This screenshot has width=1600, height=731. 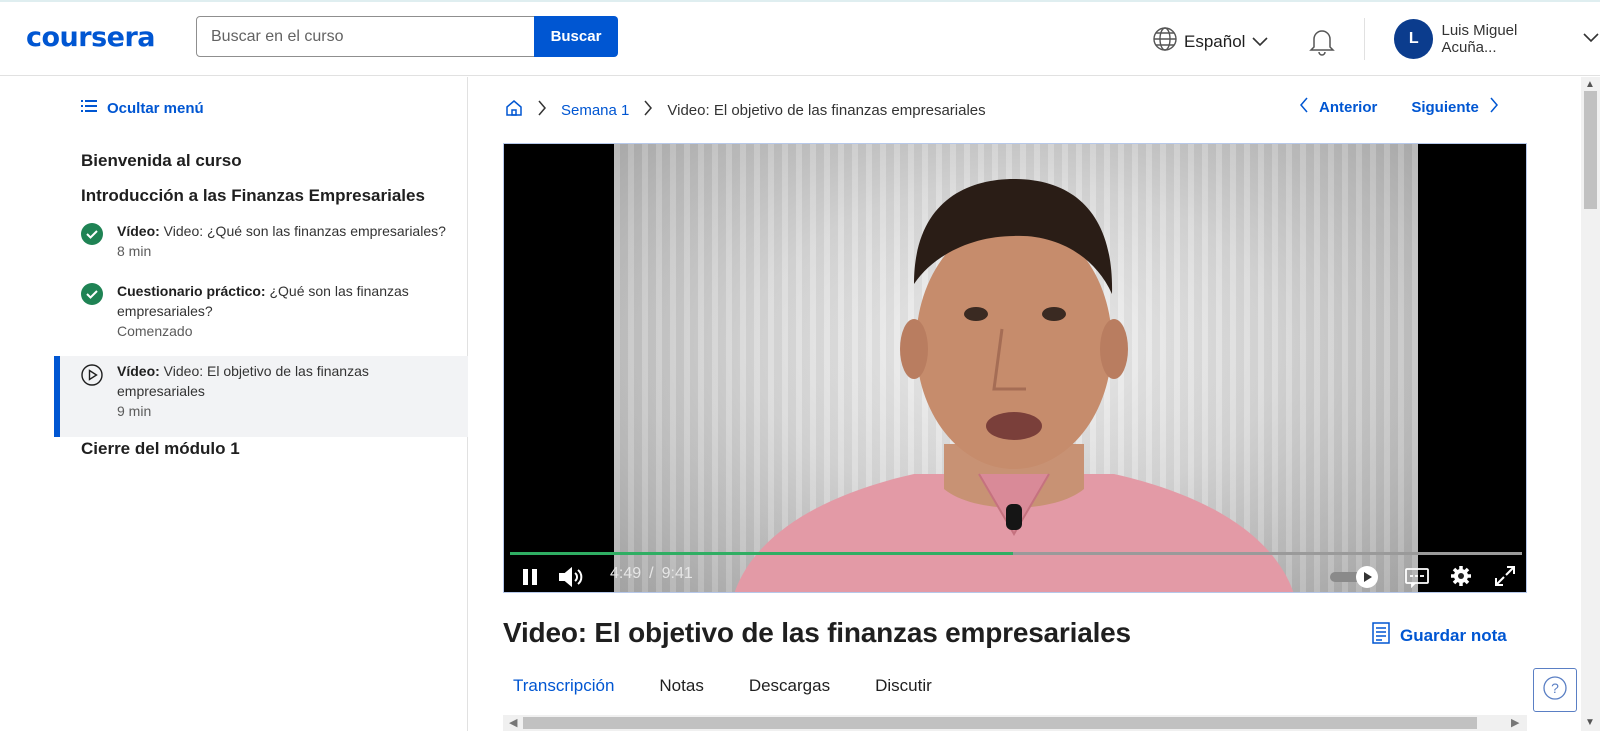 What do you see at coordinates (1364, 39) in the screenshot?
I see `header-divider` at bounding box center [1364, 39].